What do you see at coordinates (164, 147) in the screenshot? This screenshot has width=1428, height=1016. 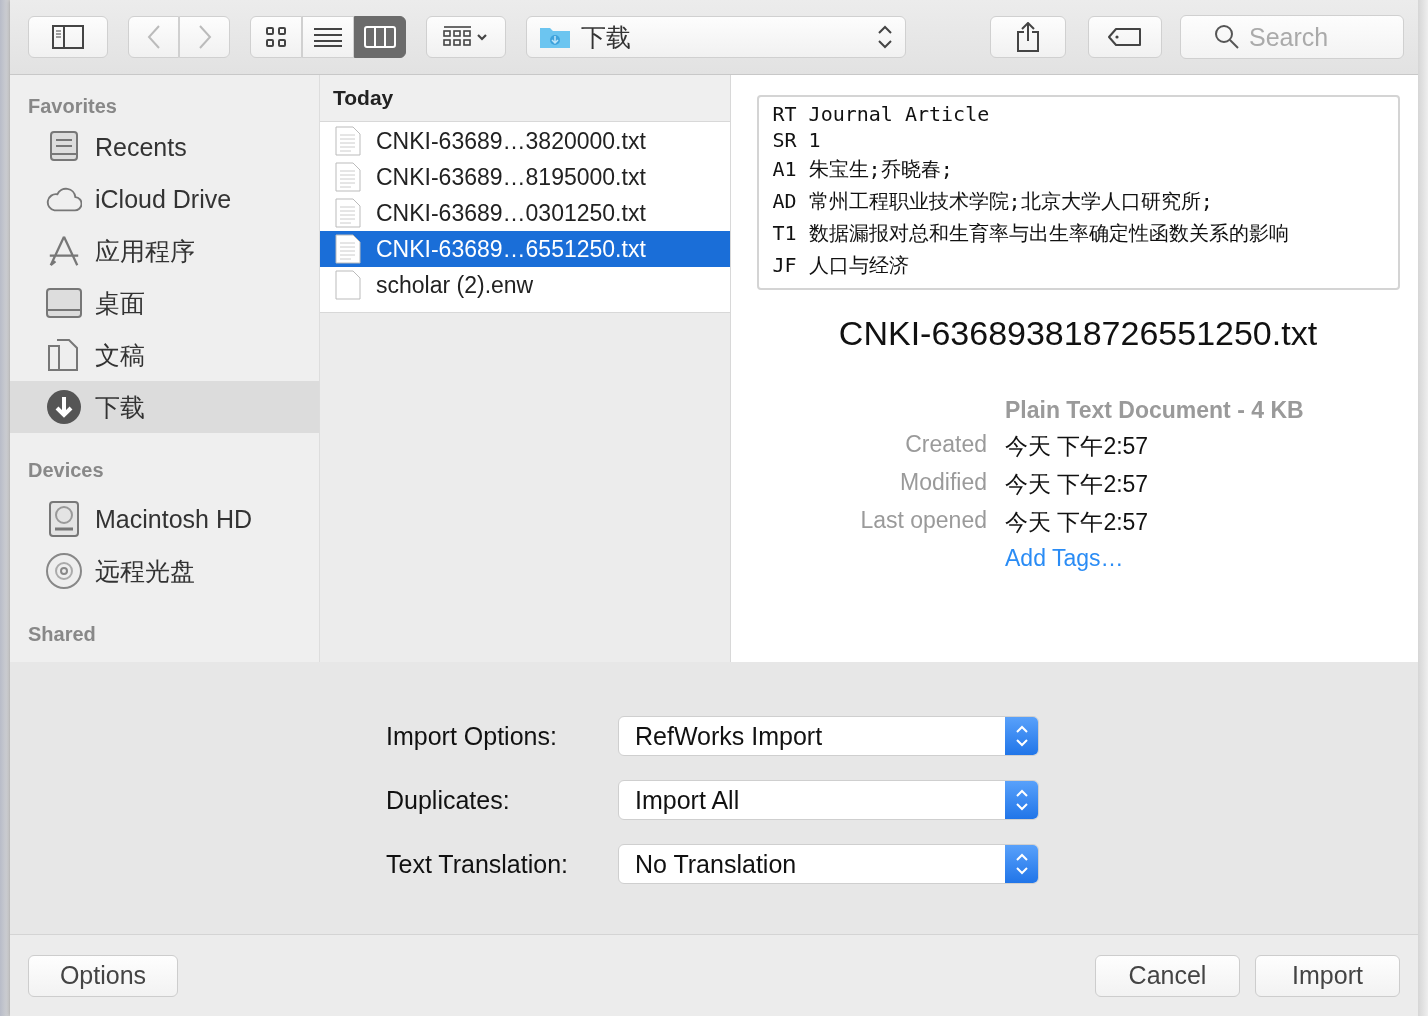 I see `sidebar-item: Recents` at bounding box center [164, 147].